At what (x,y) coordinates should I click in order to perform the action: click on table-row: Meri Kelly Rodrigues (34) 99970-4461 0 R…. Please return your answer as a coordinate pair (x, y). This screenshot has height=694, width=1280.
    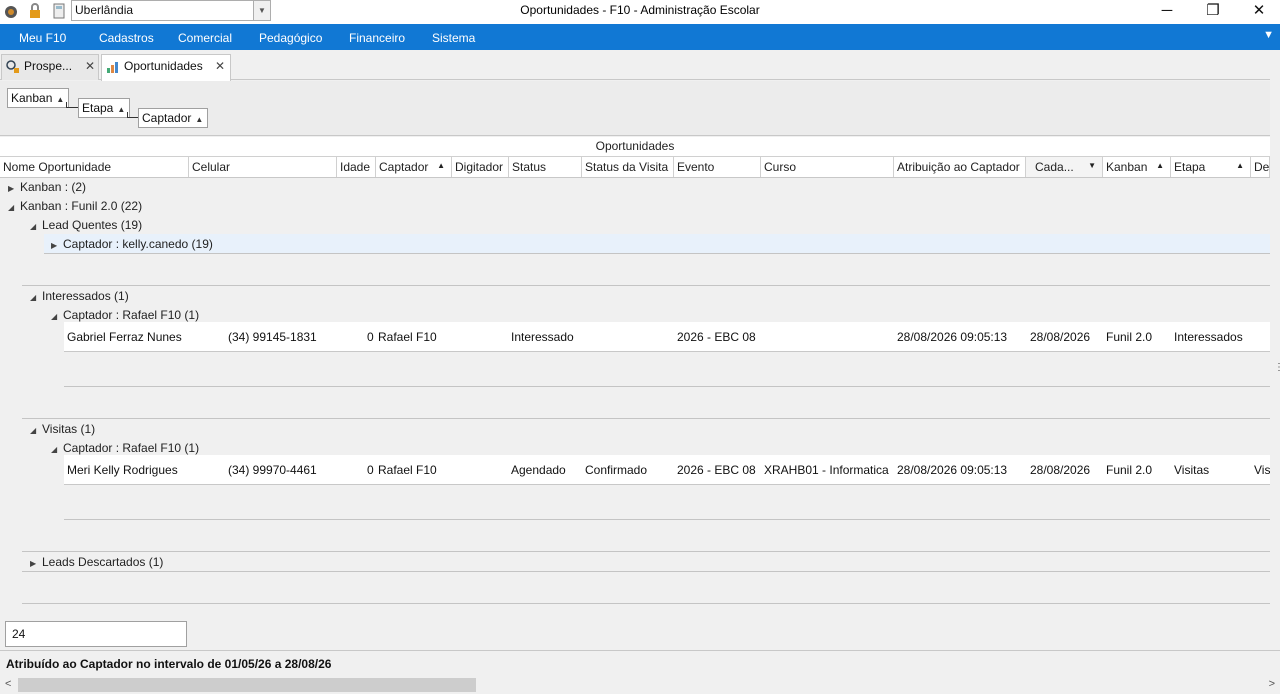
    Looking at the image, I should click on (667, 470).